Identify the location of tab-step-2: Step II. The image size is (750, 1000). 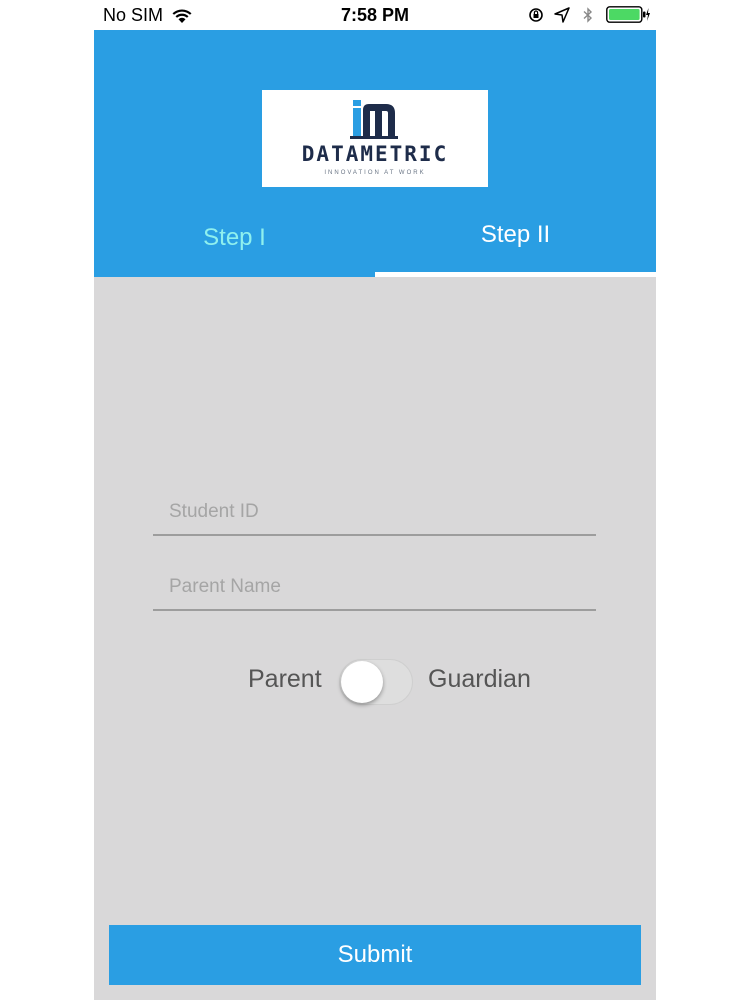
(515, 242).